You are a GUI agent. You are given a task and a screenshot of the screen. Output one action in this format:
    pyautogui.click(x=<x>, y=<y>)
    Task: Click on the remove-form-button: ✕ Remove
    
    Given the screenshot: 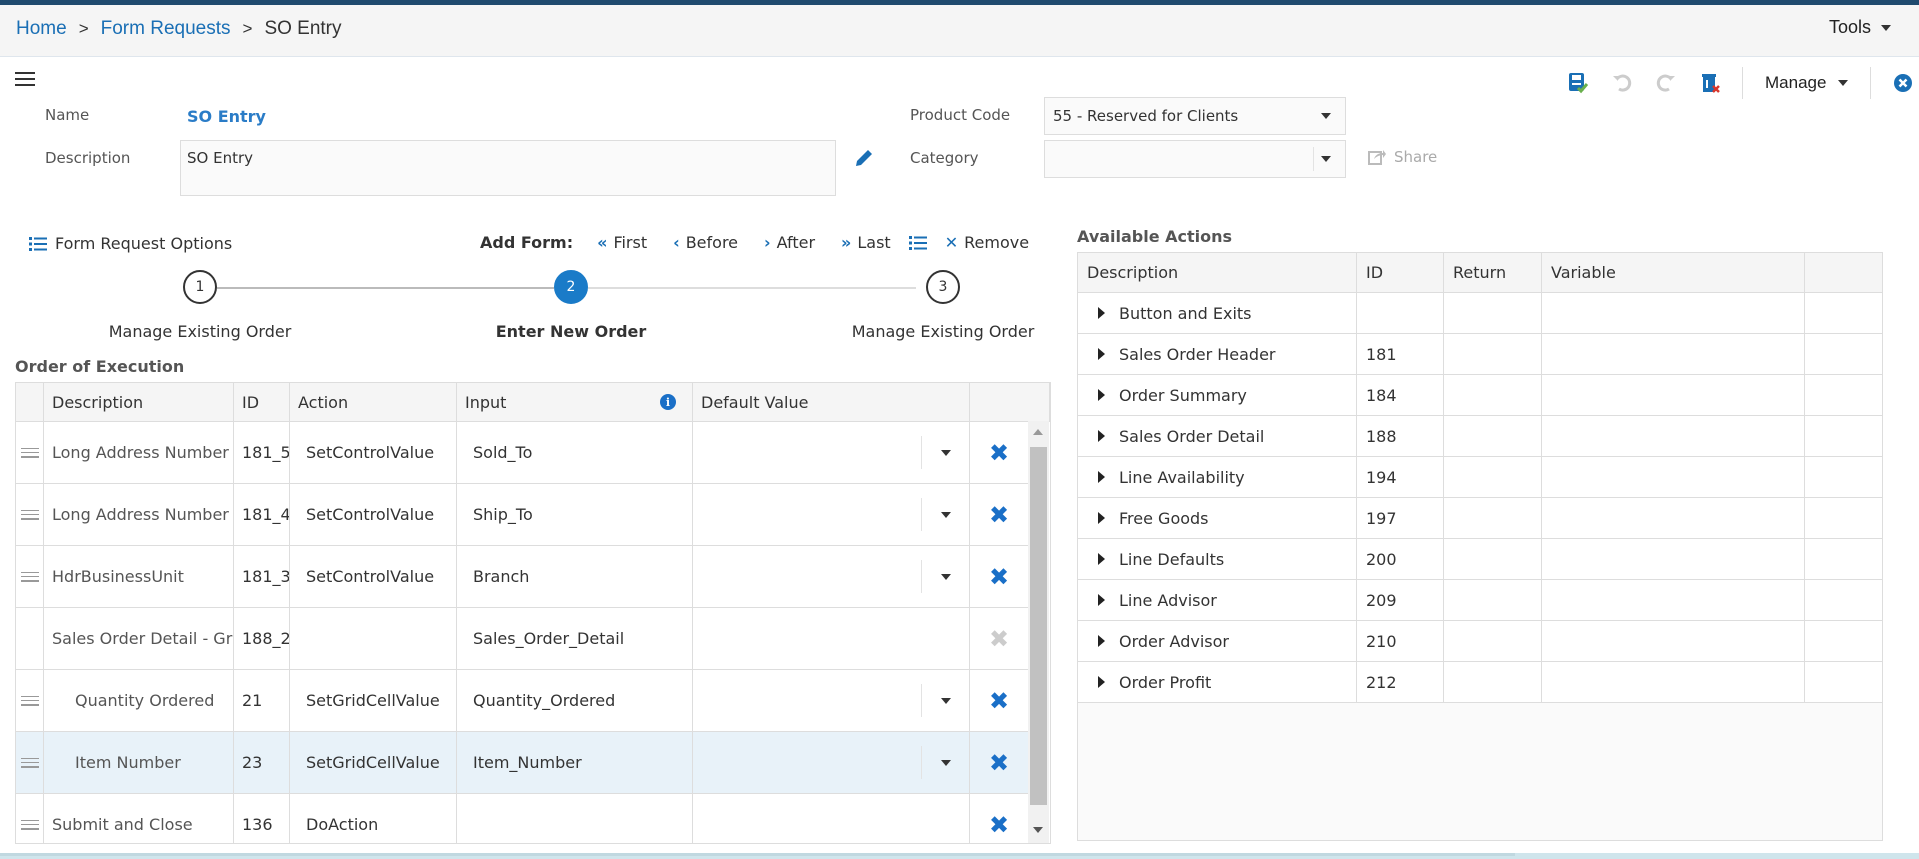 What is the action you would take?
    pyautogui.click(x=987, y=242)
    